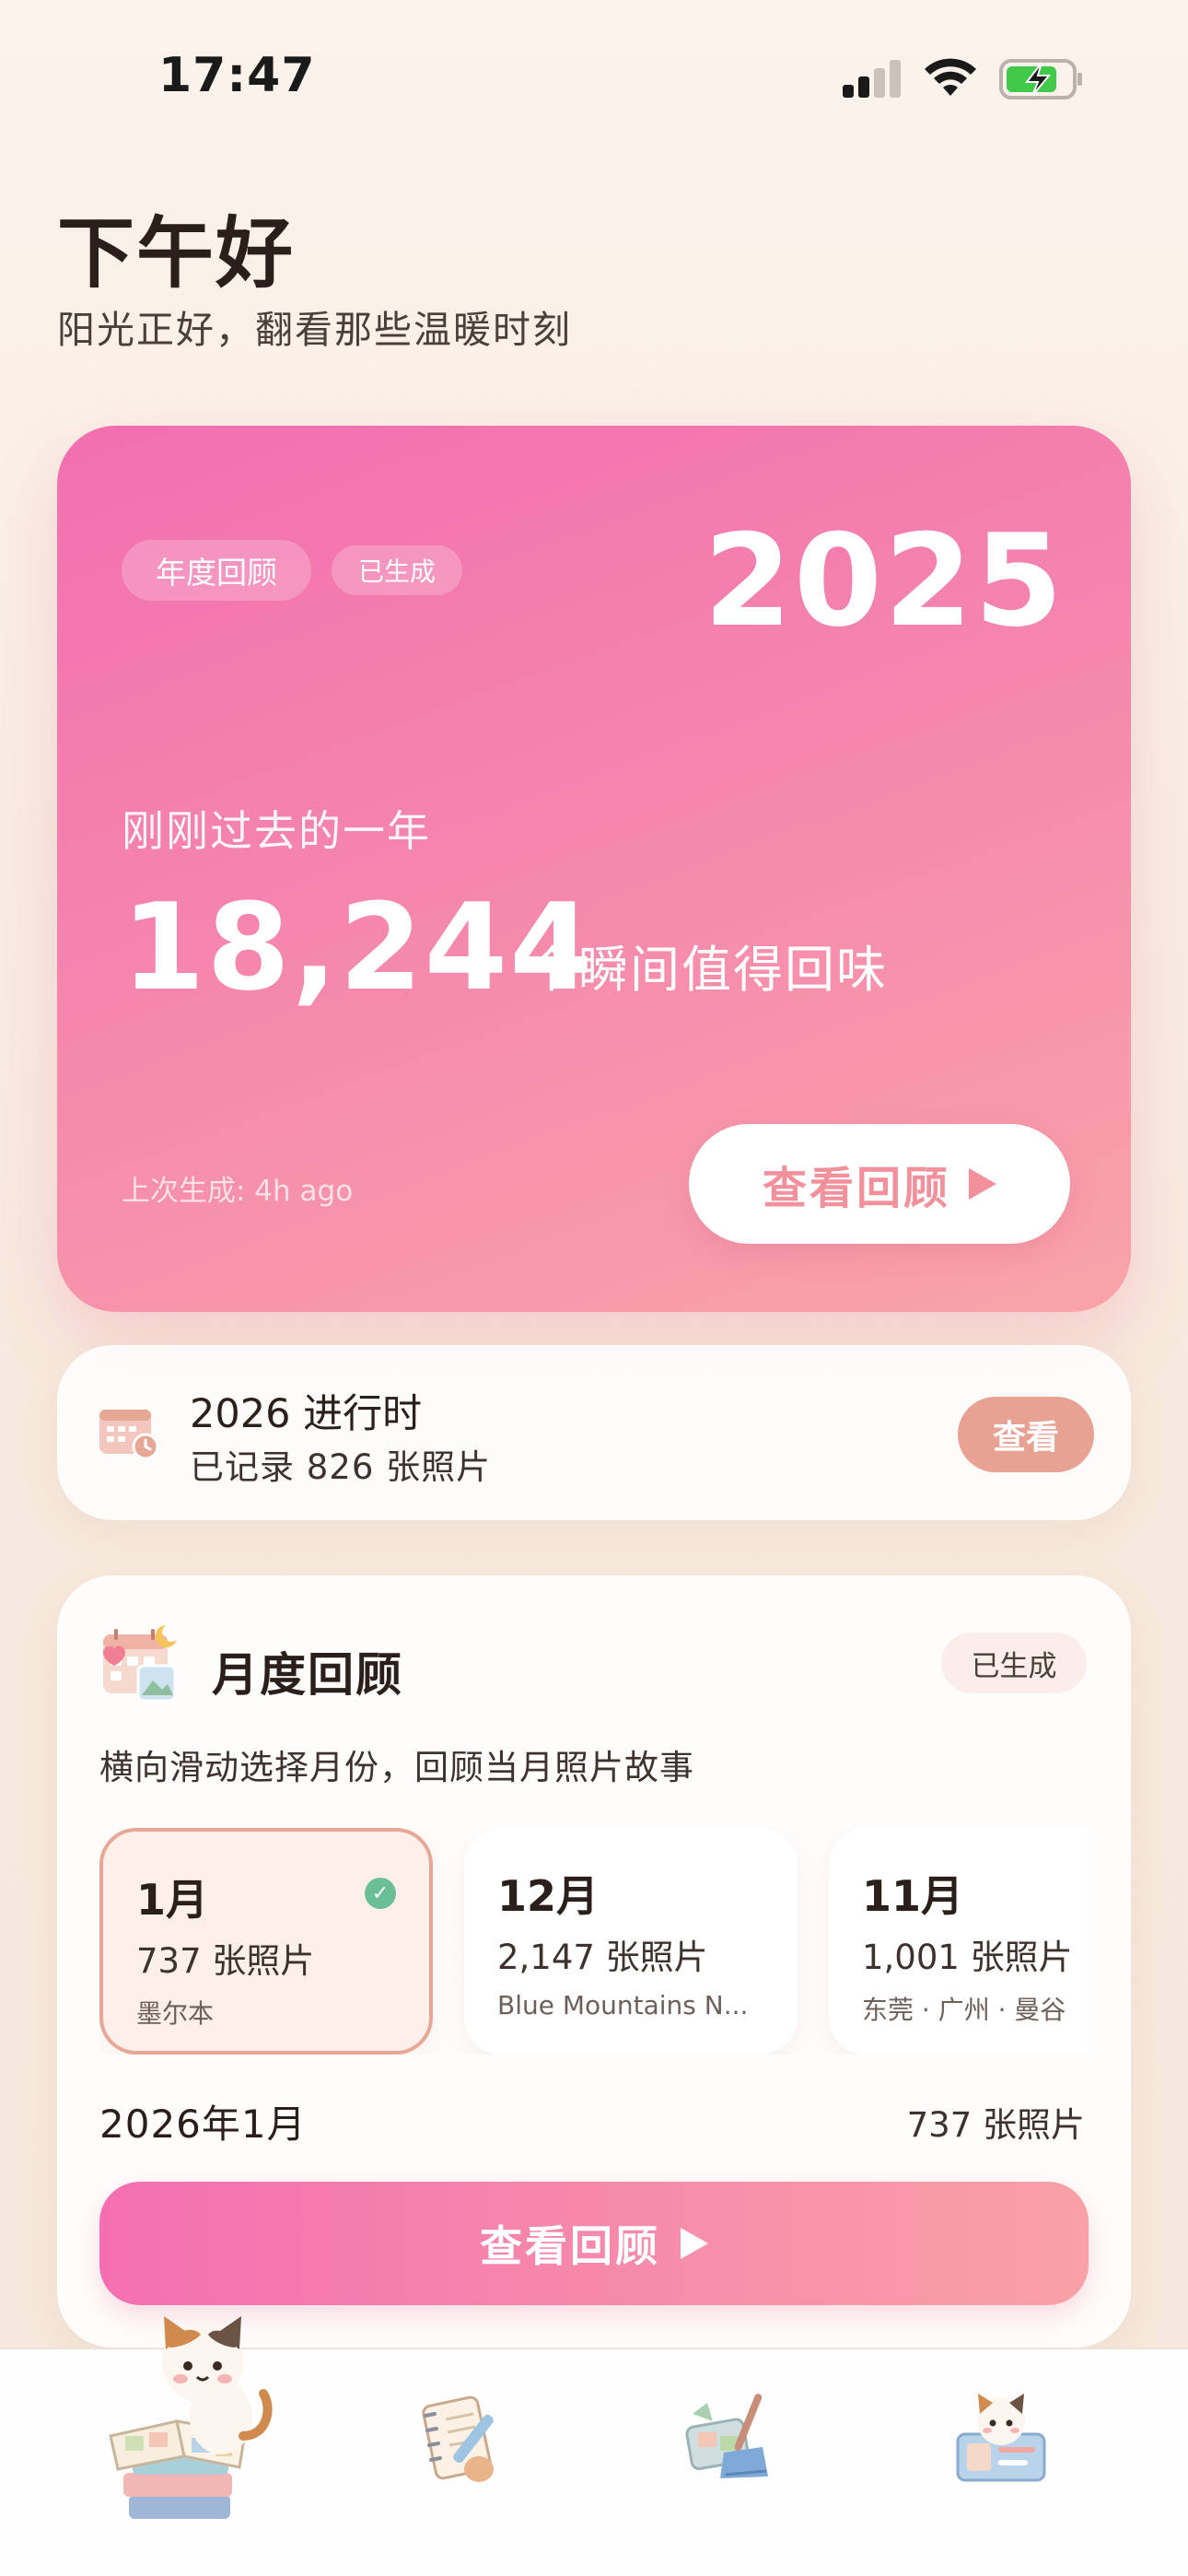  I want to click on last-generated-time: 上次生成: 4h ago, so click(238, 1191).